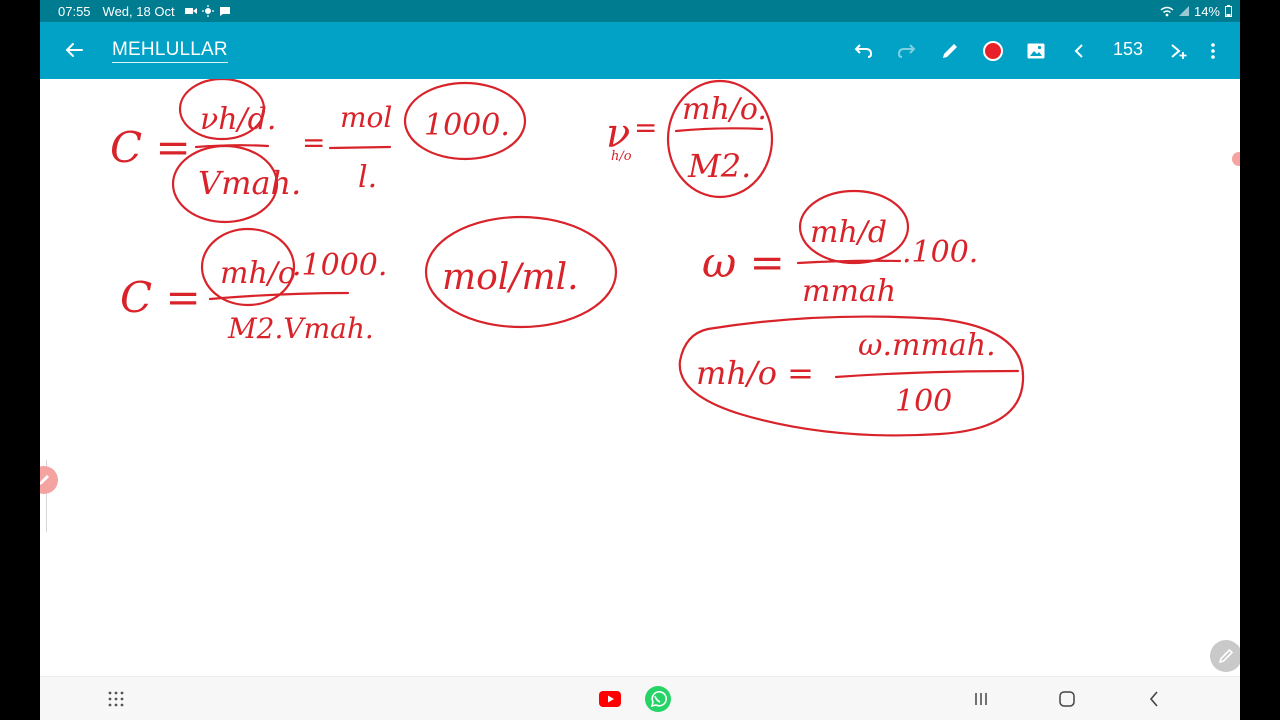 The width and height of the screenshot is (1280, 720). Describe the element at coordinates (755, 373) in the screenshot. I see `f5-lhs: mh/o =` at that location.